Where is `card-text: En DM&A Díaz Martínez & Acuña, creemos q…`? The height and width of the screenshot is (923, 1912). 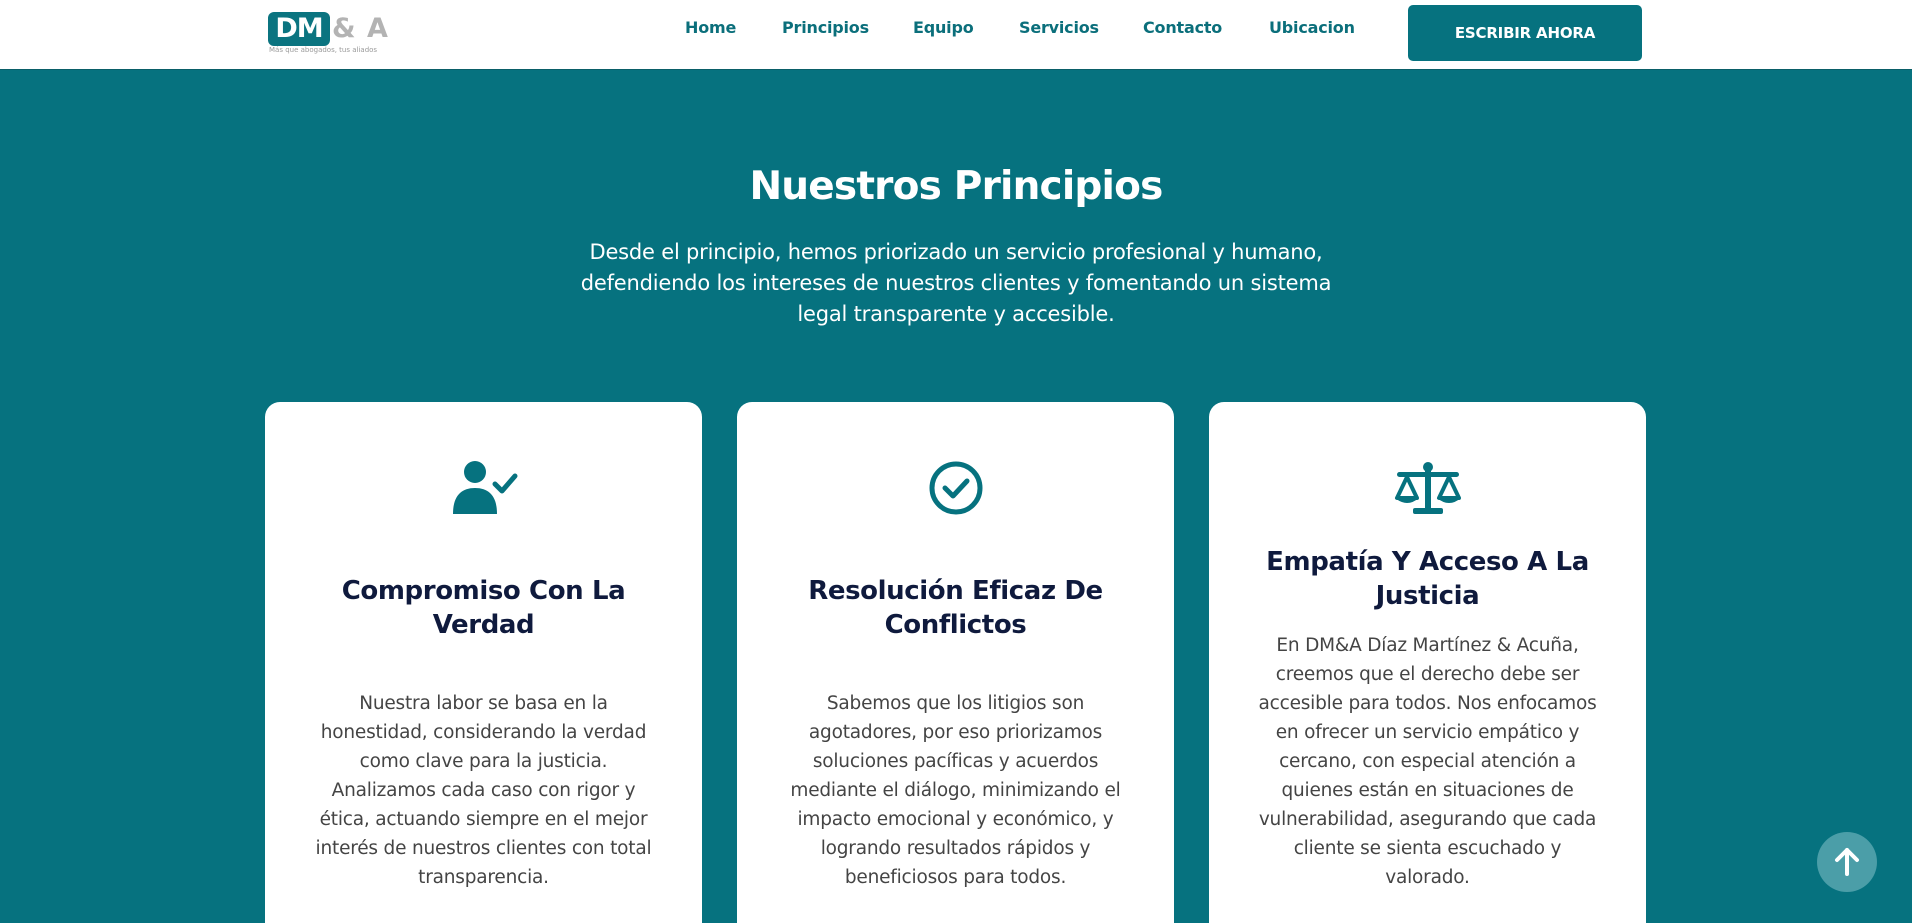 card-text: En DM&A Díaz Martínez & Acuña, creemos q… is located at coordinates (1427, 761).